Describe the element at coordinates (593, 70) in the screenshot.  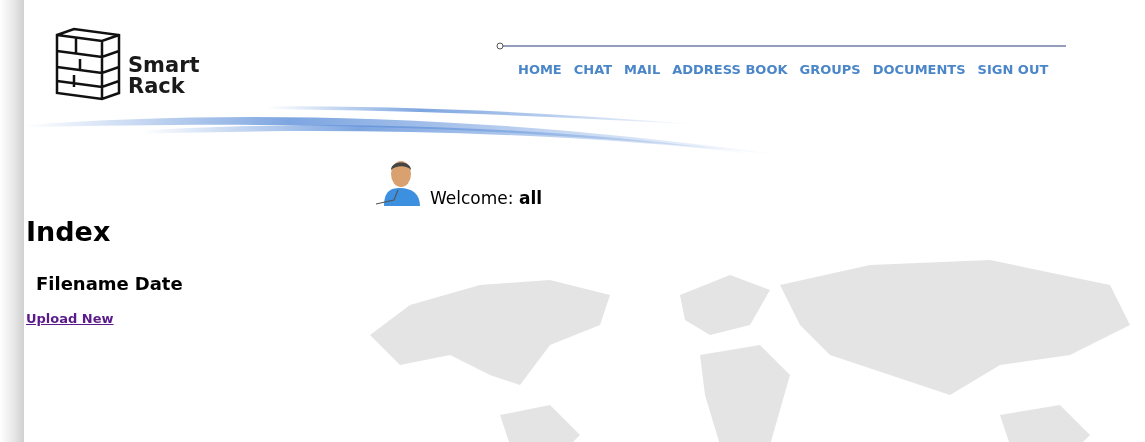
I see `nav-link: CHAT` at that location.